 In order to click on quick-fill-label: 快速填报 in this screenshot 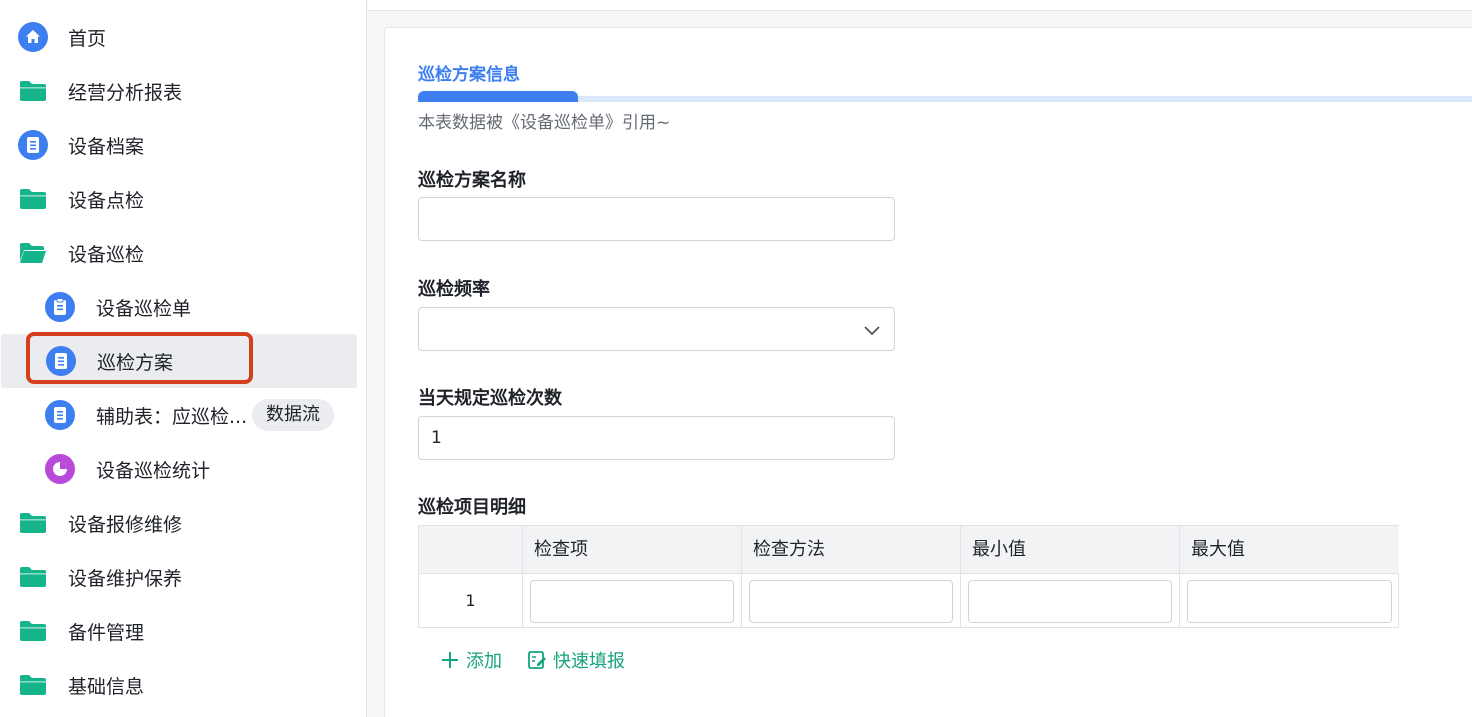, I will do `click(589, 661)`.